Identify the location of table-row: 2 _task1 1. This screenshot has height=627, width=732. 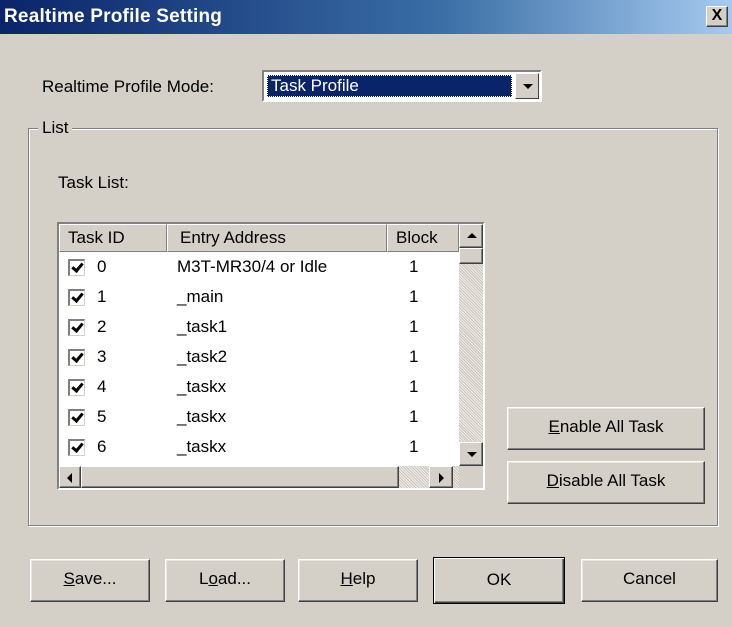
(259, 326).